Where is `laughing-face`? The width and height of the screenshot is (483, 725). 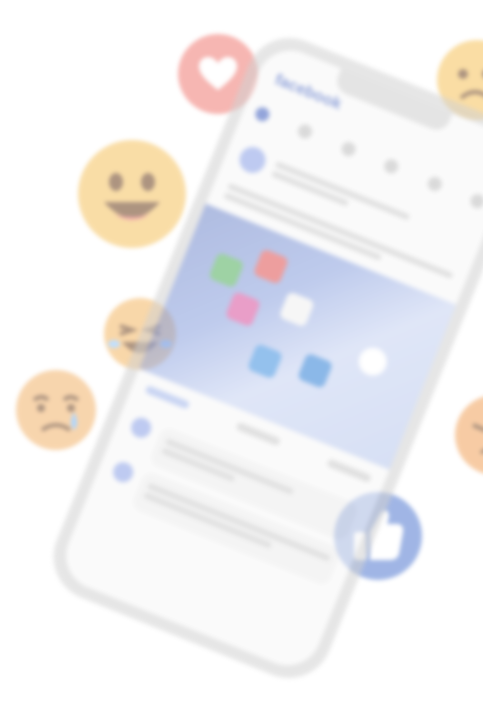
laughing-face is located at coordinates (132, 196).